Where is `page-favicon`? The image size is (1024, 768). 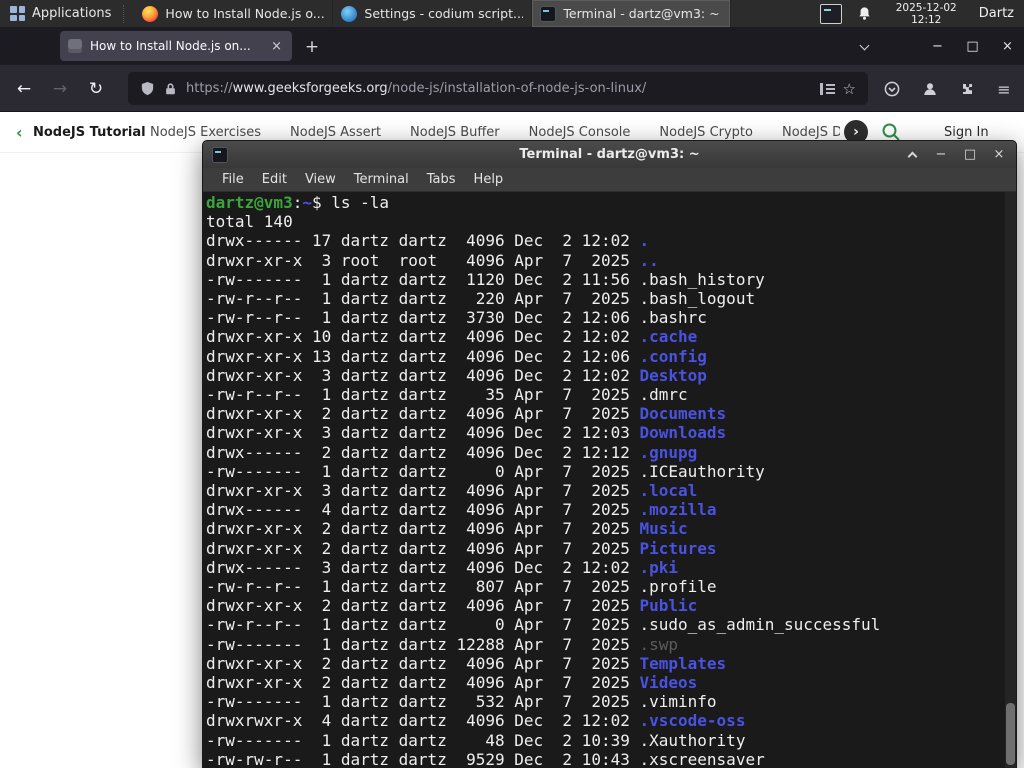 page-favicon is located at coordinates (75, 46).